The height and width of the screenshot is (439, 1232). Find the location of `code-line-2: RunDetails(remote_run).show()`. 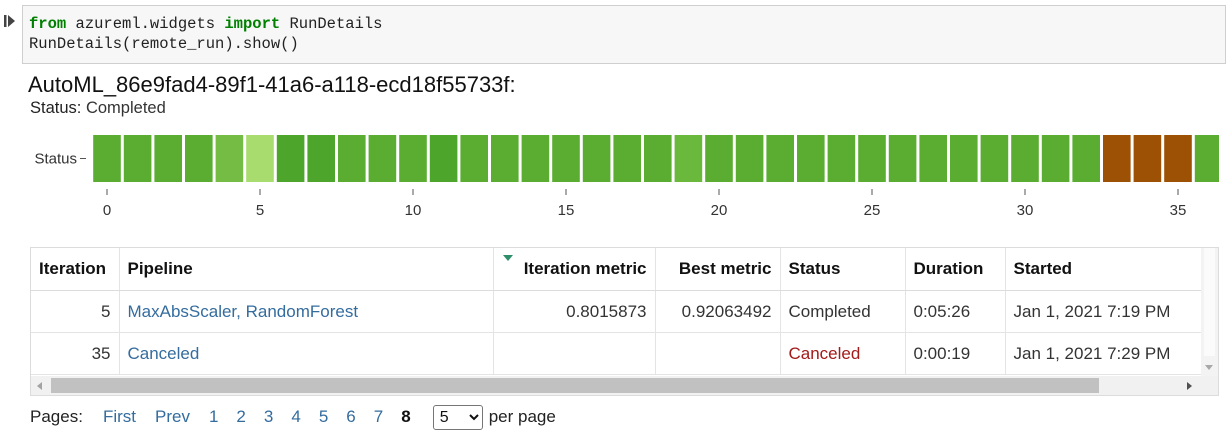

code-line-2: RunDetails(remote_run).show() is located at coordinates (164, 44).